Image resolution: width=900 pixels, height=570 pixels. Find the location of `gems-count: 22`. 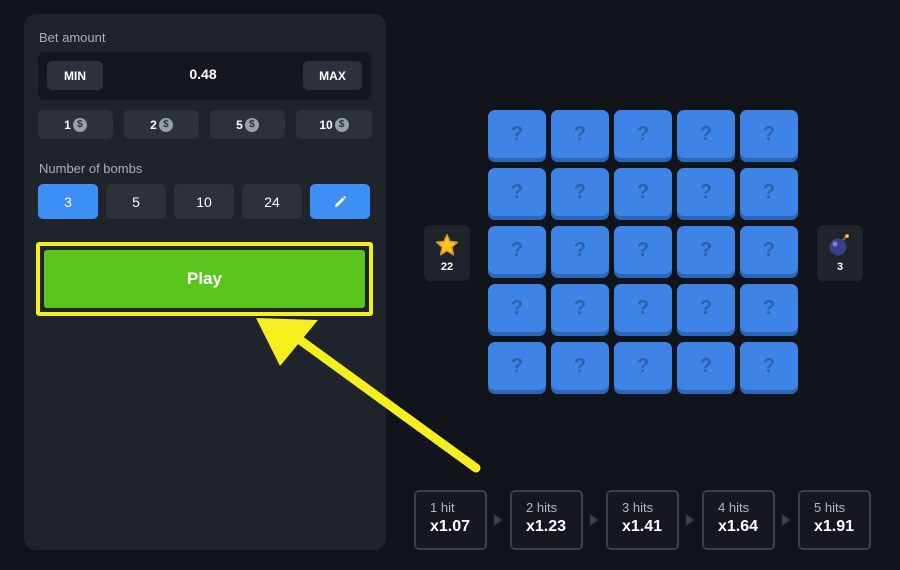

gems-count: 22 is located at coordinates (447, 267).